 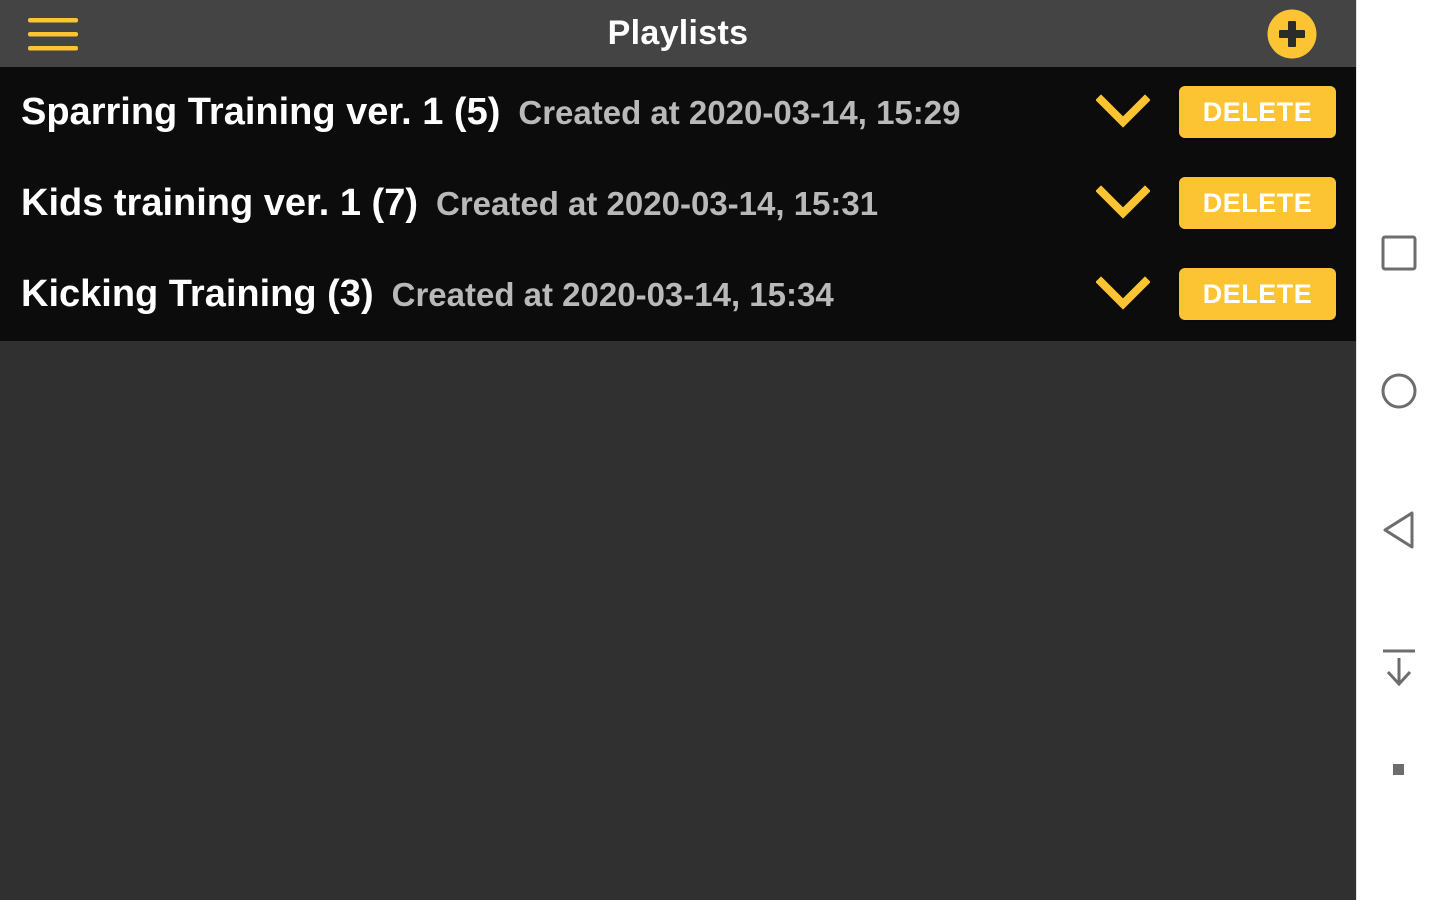 I want to click on recents-square-icon, so click(x=1399, y=253).